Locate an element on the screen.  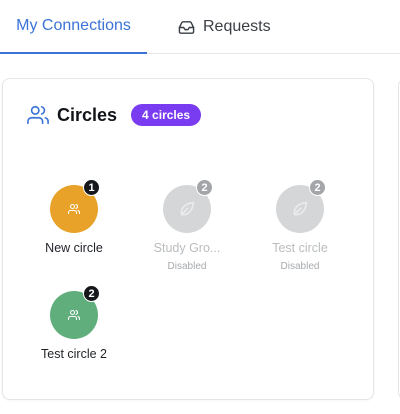
circle-item-study-group: 2 Study Gro... Disabled is located at coordinates (187, 225).